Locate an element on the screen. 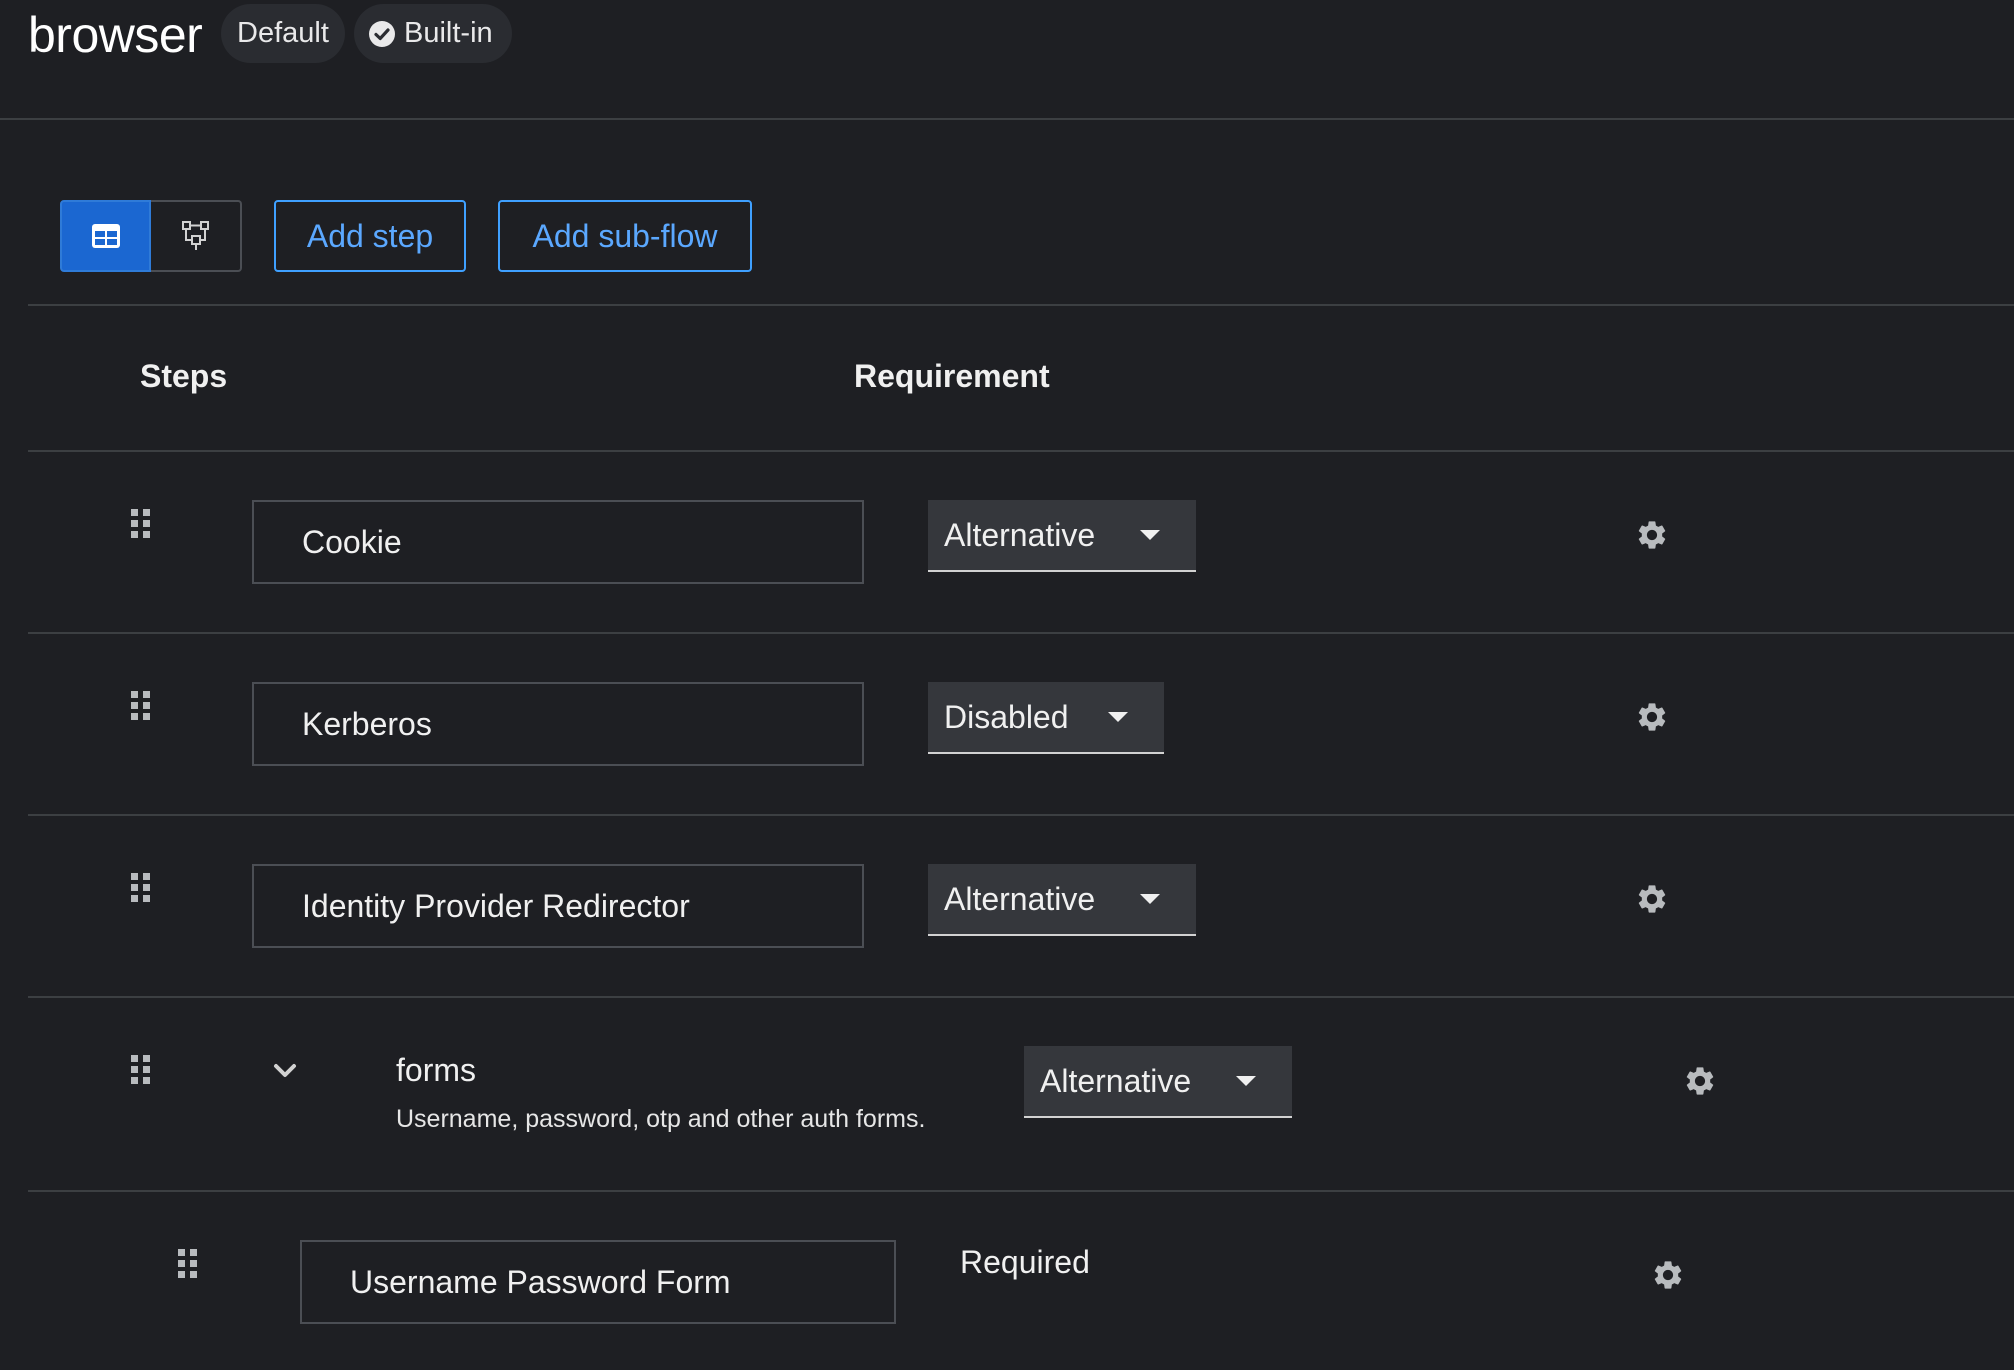 Image resolution: width=2014 pixels, height=1370 pixels. step-name-text: Kerberos is located at coordinates (367, 723).